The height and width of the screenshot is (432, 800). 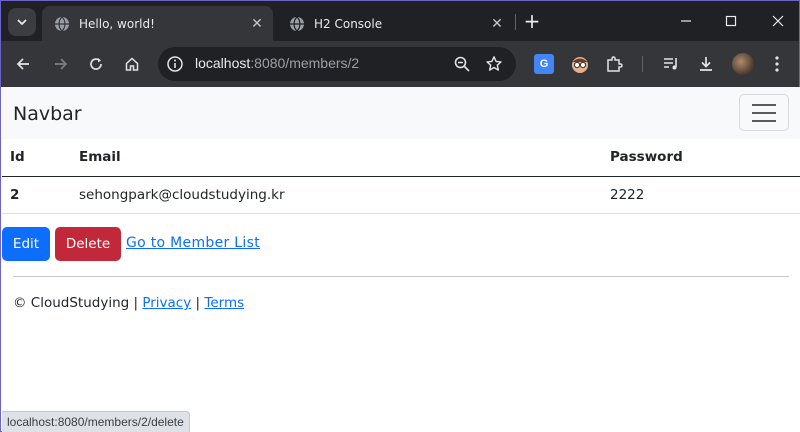 I want to click on download-icon, so click(x=706, y=64).